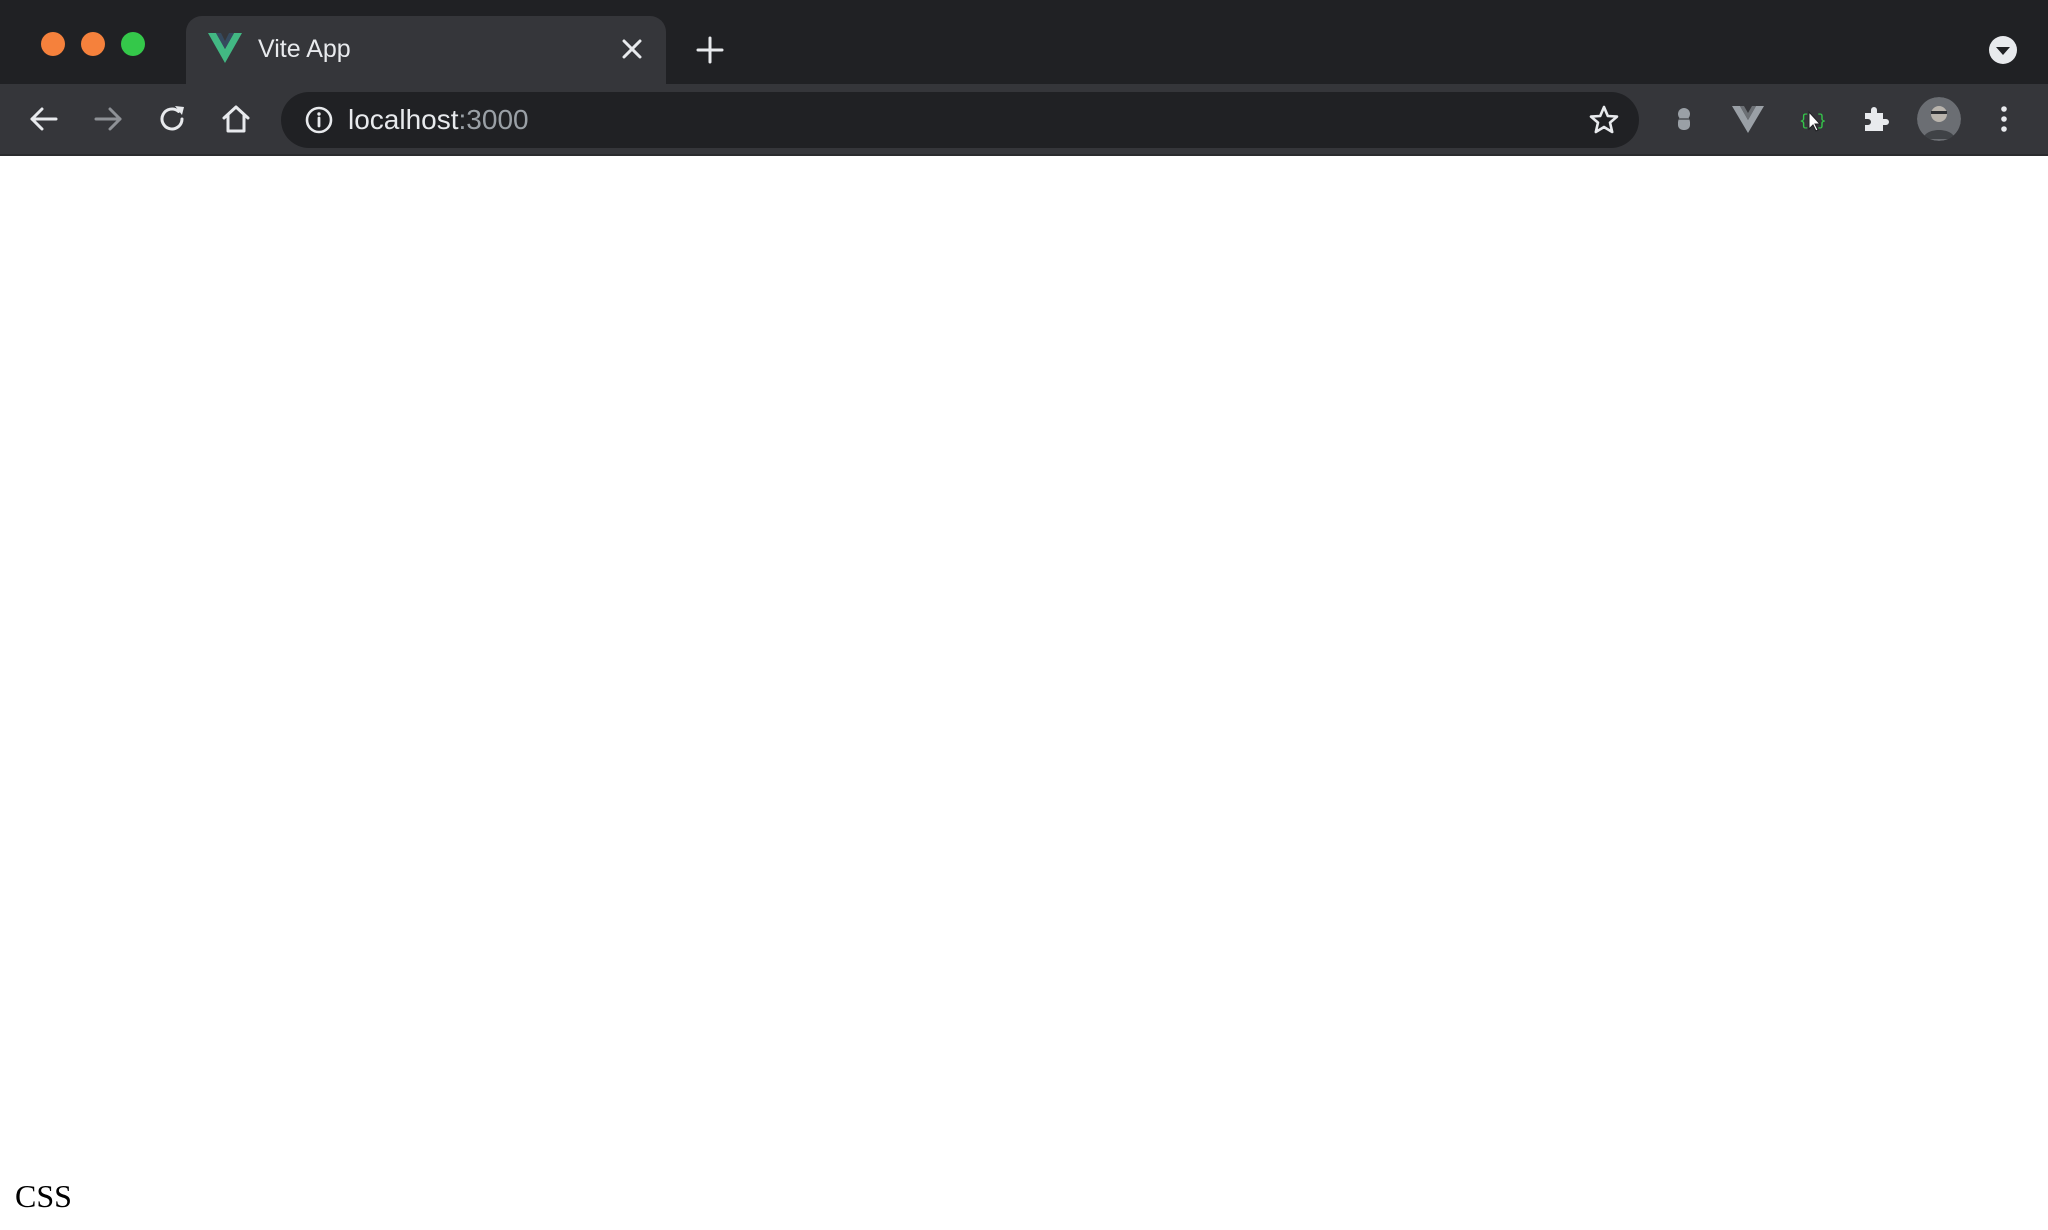  I want to click on site-info-icon, so click(319, 120).